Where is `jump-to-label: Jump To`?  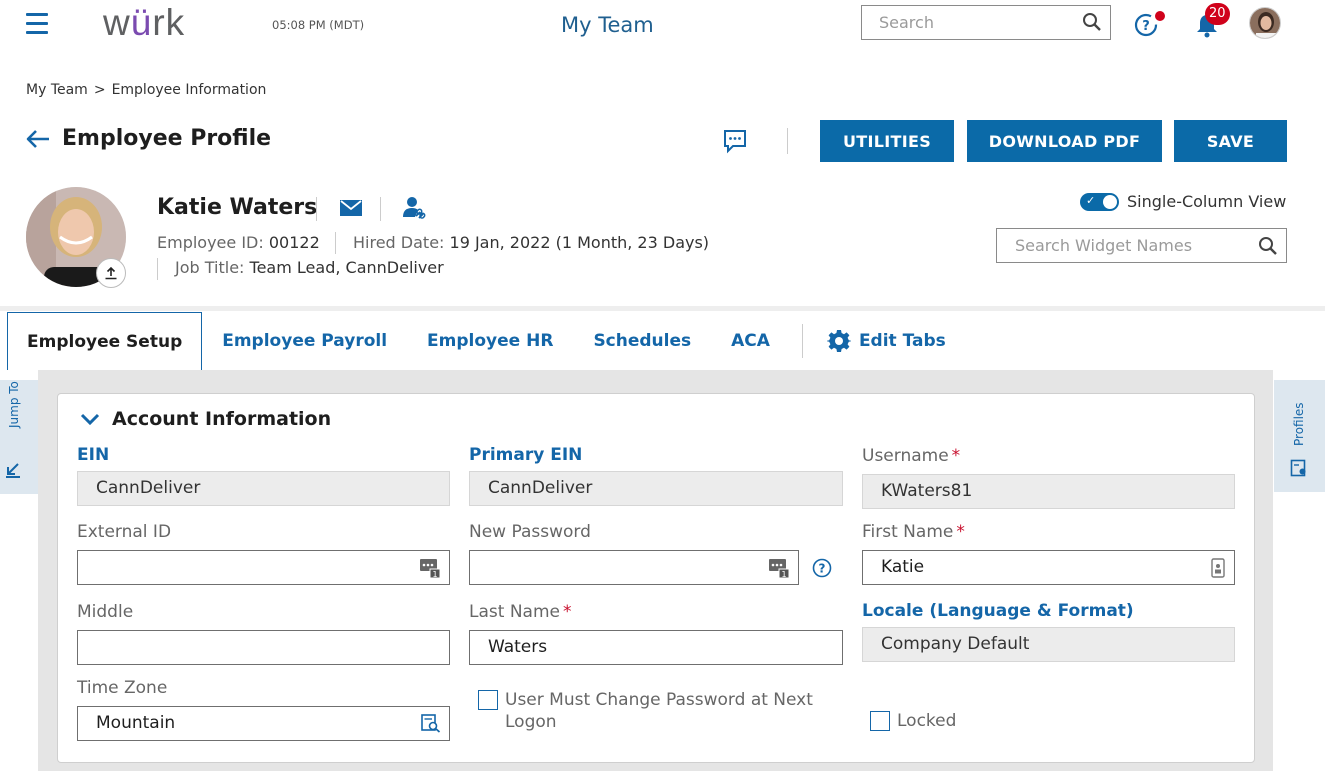
jump-to-label: Jump To is located at coordinates (14, 404).